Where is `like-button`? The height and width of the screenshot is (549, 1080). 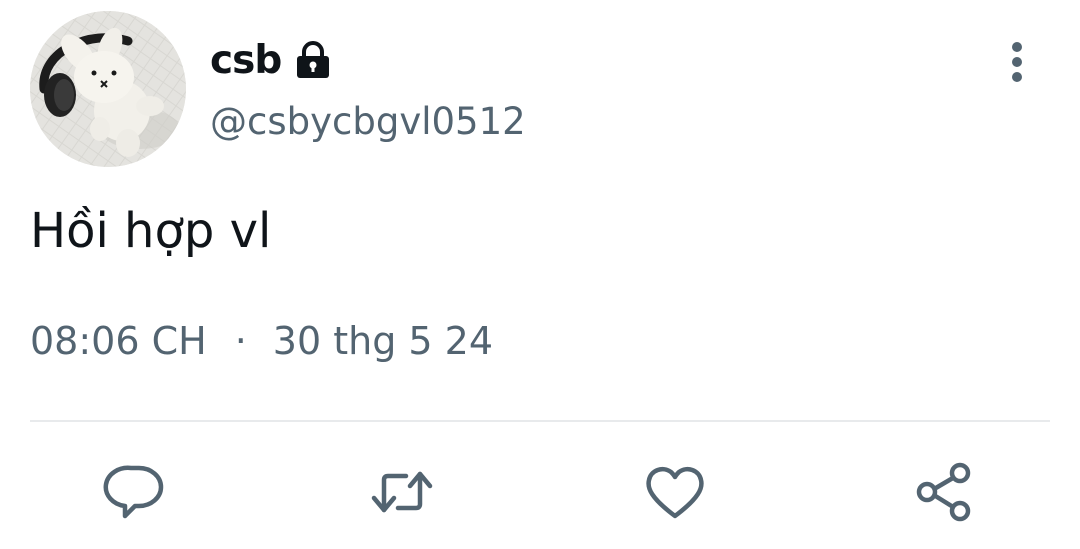
like-button is located at coordinates (675, 492).